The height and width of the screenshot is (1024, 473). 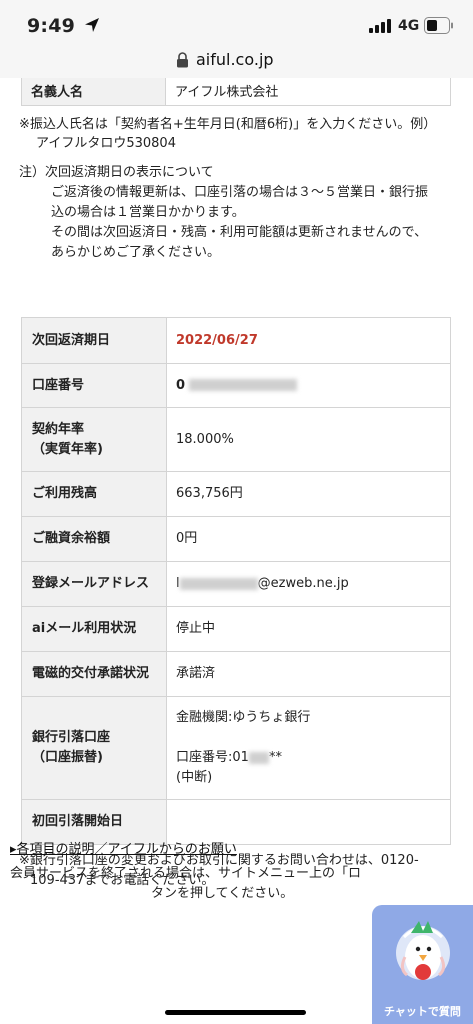 What do you see at coordinates (116, 172) in the screenshot?
I see `next-date-note-title: 注）次回返済期日の表示について` at bounding box center [116, 172].